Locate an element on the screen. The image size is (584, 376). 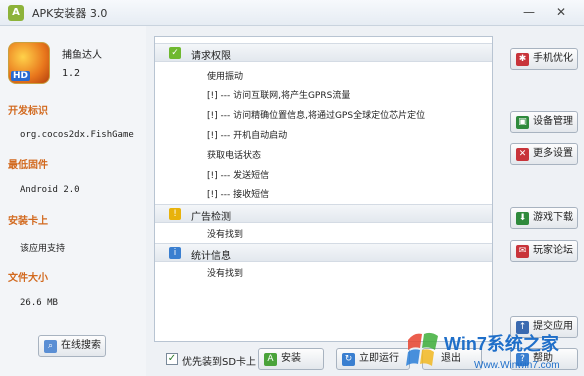
run-now-button: ↻ 立即运行 is located at coordinates (373, 359).